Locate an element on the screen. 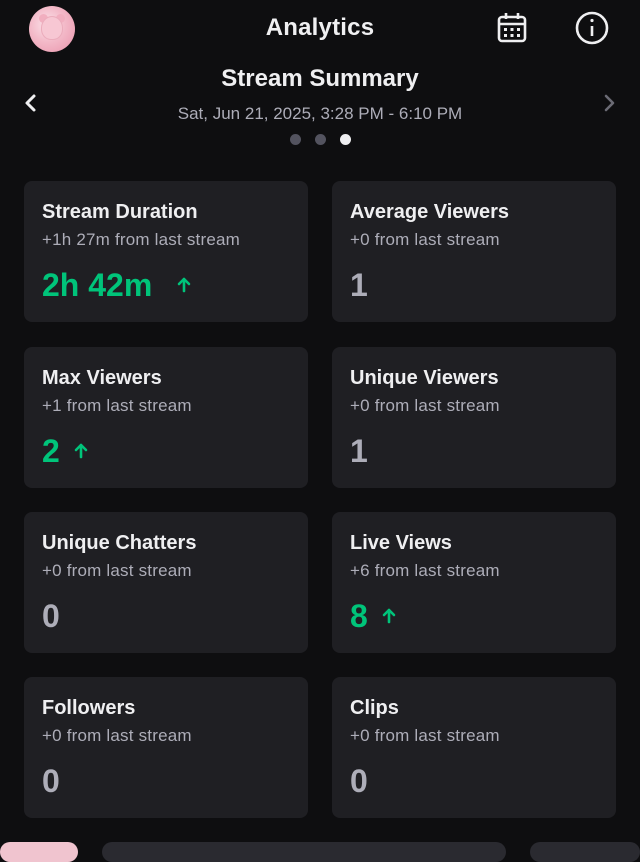 The width and height of the screenshot is (640, 862). stat-title: Unique Chatters is located at coordinates (119, 543).